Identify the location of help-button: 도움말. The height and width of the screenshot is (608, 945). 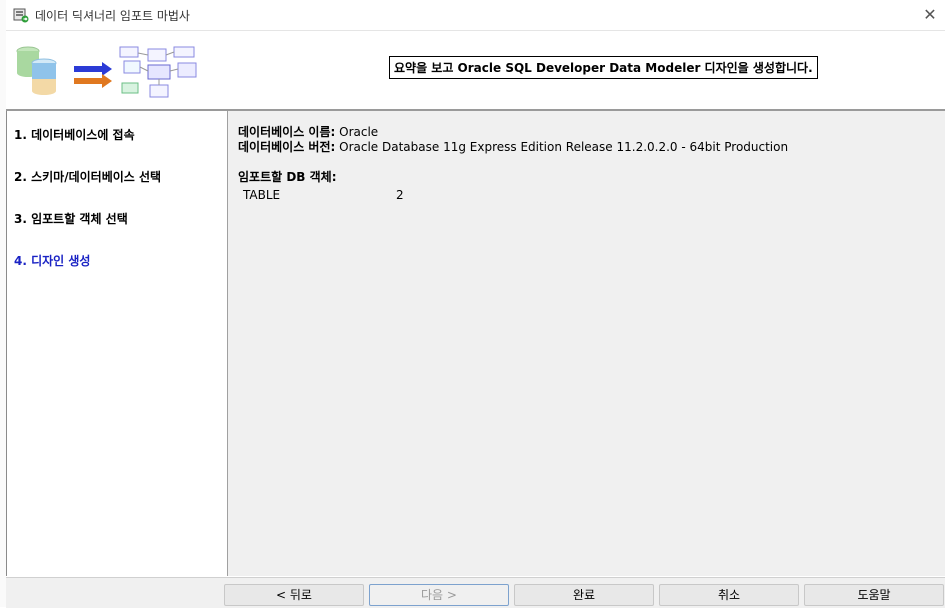
(874, 595).